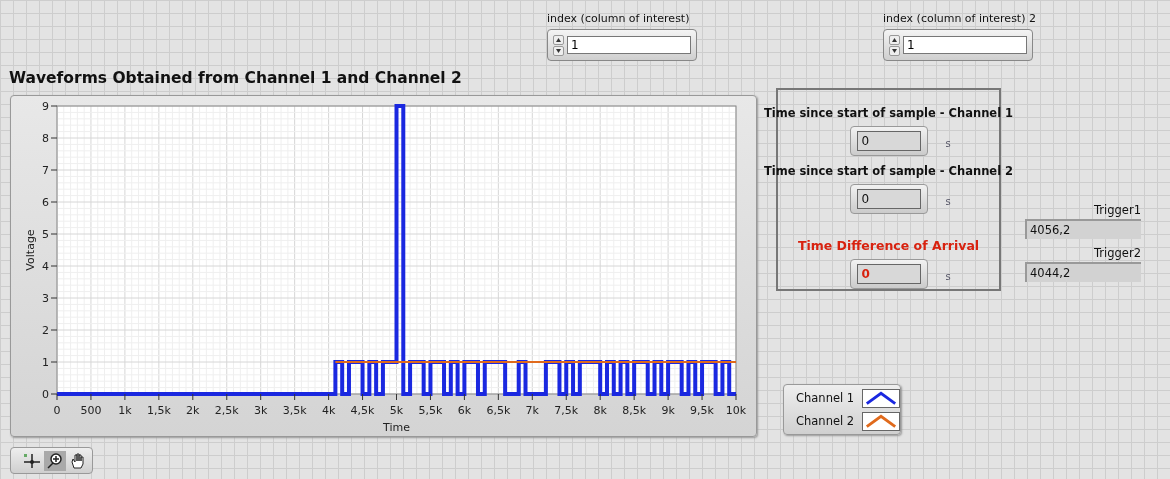  Describe the element at coordinates (888, 113) in the screenshot. I see `indicator-label: Time since start of sample - Channel 1` at that location.